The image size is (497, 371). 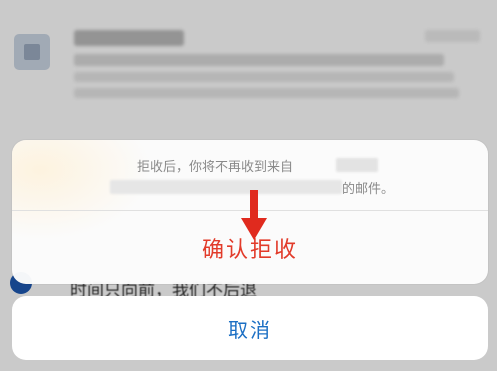 What do you see at coordinates (226, 187) in the screenshot?
I see `redacted-sender-address` at bounding box center [226, 187].